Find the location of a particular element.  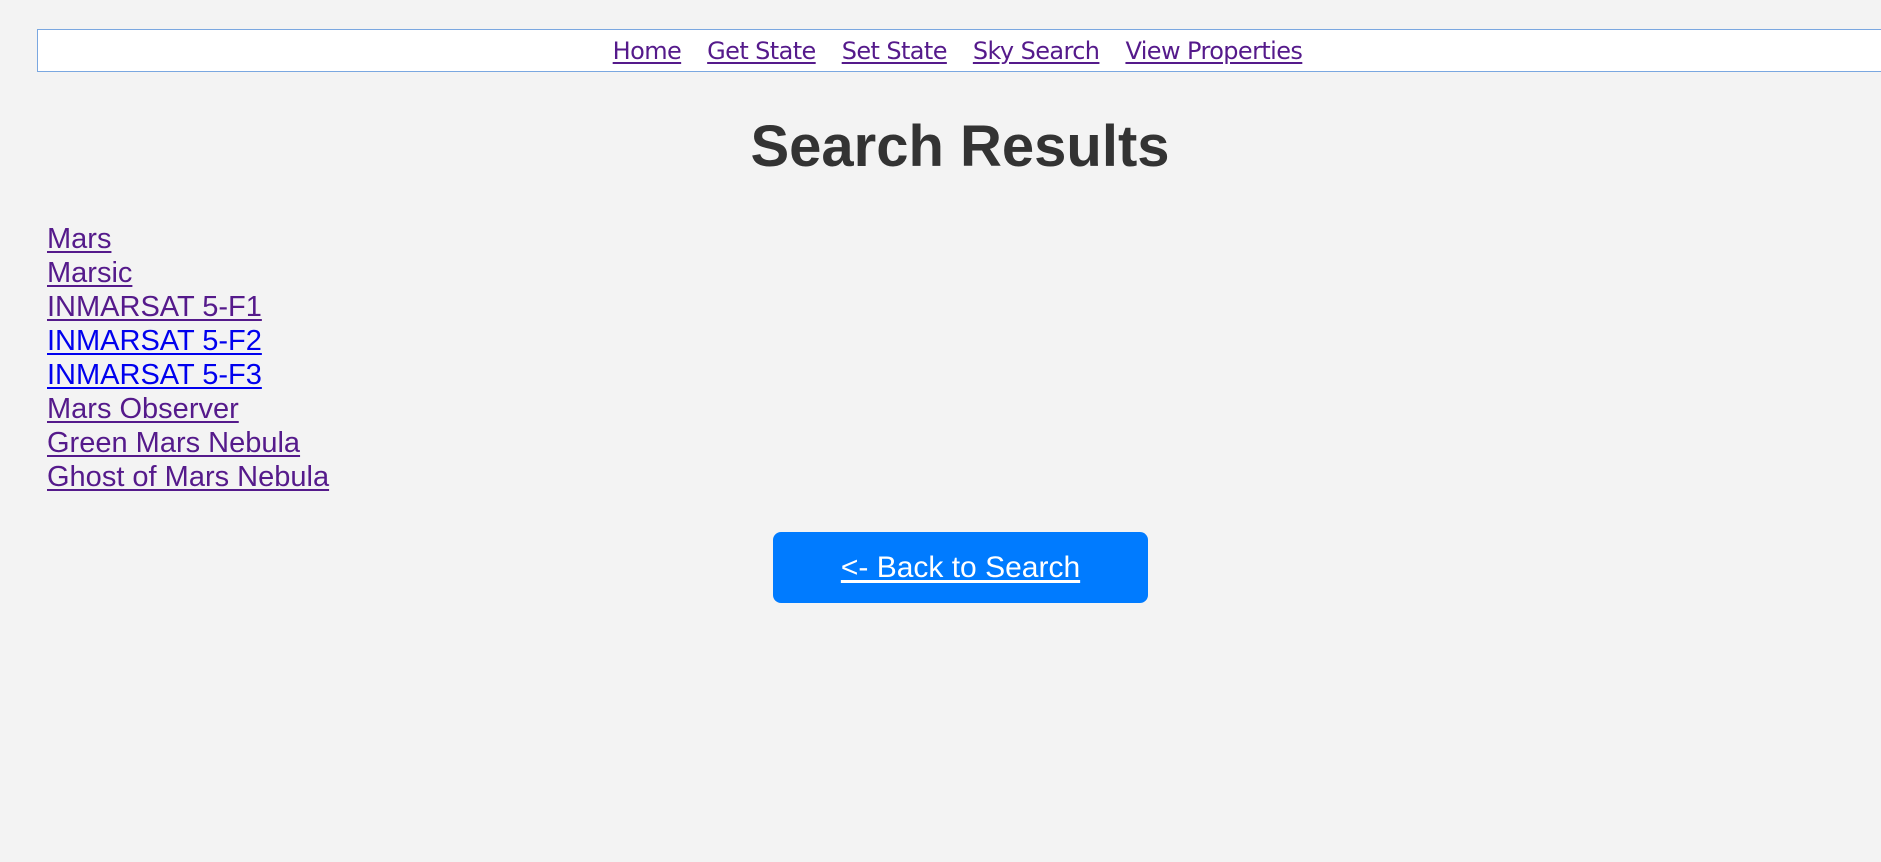

result-item: Green Mars Nebula is located at coordinates (188, 443).